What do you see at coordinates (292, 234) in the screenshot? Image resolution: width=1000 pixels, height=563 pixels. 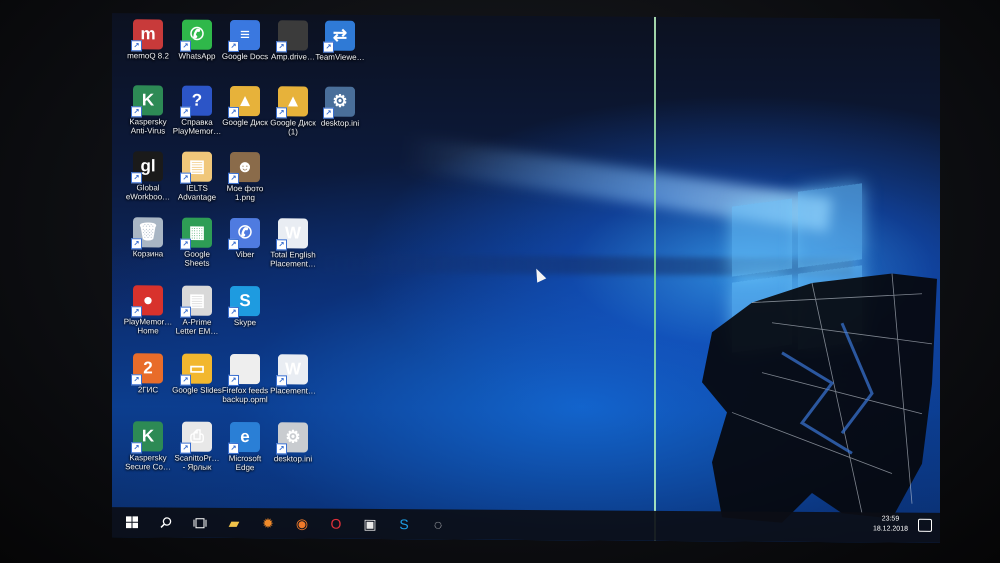 I see `total-english-placement-icon: W ↗` at bounding box center [292, 234].